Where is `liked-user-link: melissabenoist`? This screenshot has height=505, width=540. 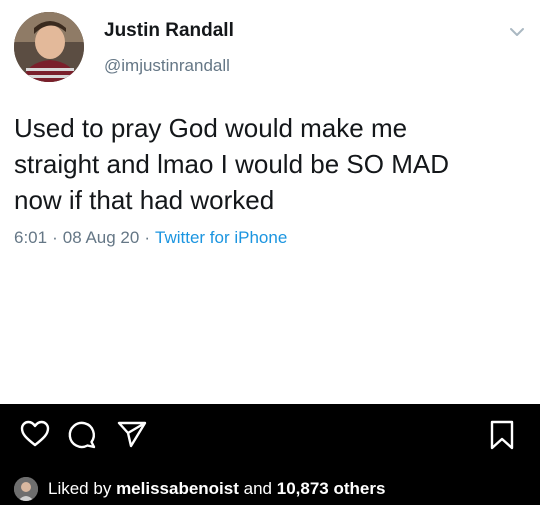
liked-user-link: melissabenoist is located at coordinates (177, 489).